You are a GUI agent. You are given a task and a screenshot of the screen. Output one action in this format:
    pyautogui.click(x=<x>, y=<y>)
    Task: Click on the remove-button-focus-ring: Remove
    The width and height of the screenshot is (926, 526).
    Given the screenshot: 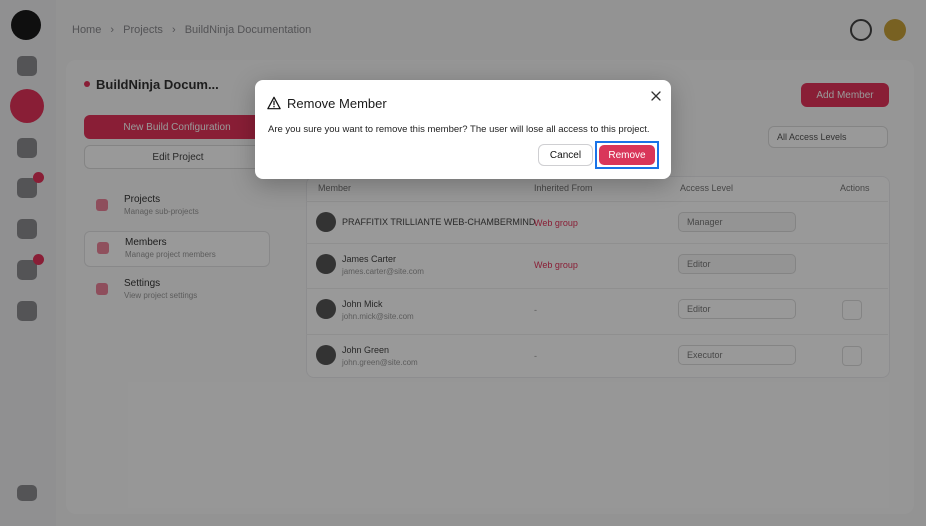 What is the action you would take?
    pyautogui.click(x=627, y=155)
    